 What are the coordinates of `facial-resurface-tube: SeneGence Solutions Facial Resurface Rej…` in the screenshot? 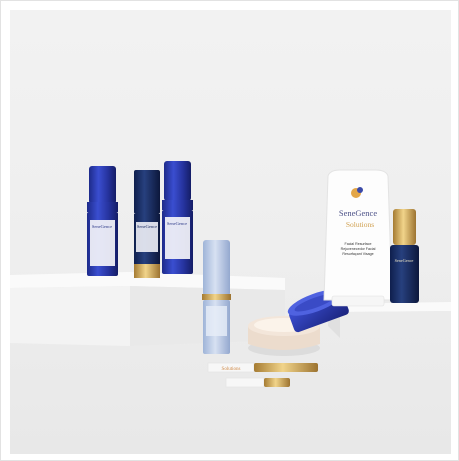 It's located at (358, 238).